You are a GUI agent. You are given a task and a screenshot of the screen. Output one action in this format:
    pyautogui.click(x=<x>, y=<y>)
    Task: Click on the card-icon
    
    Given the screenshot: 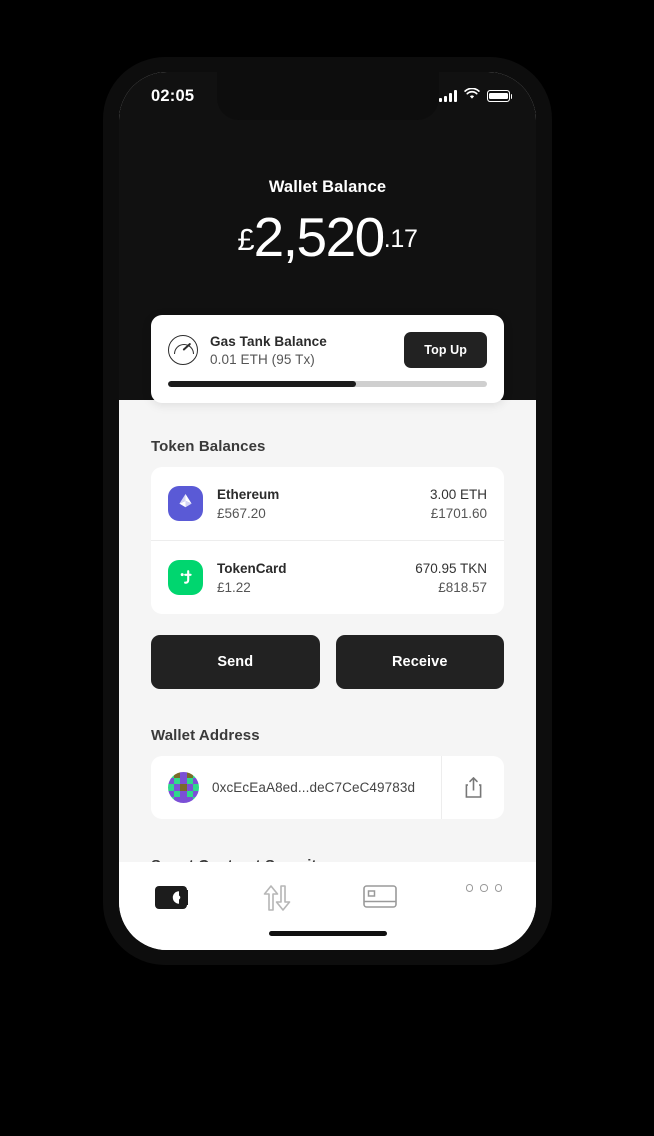 What is the action you would take?
    pyautogui.click(x=379, y=899)
    